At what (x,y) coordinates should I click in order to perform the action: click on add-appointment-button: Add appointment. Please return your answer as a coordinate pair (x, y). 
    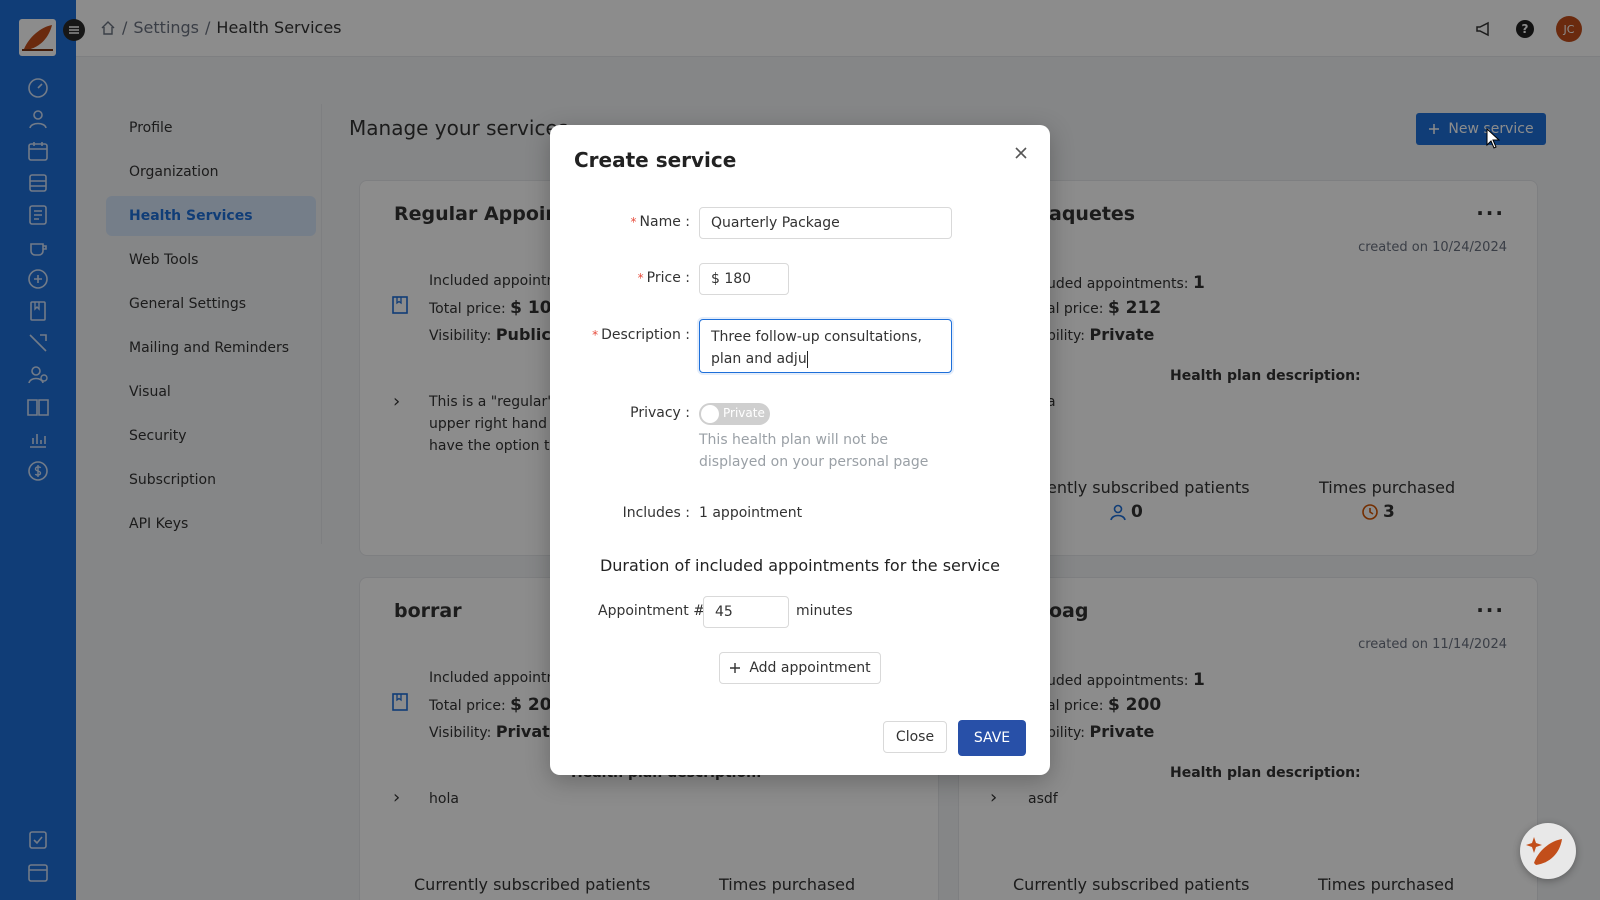
    Looking at the image, I should click on (800, 668).